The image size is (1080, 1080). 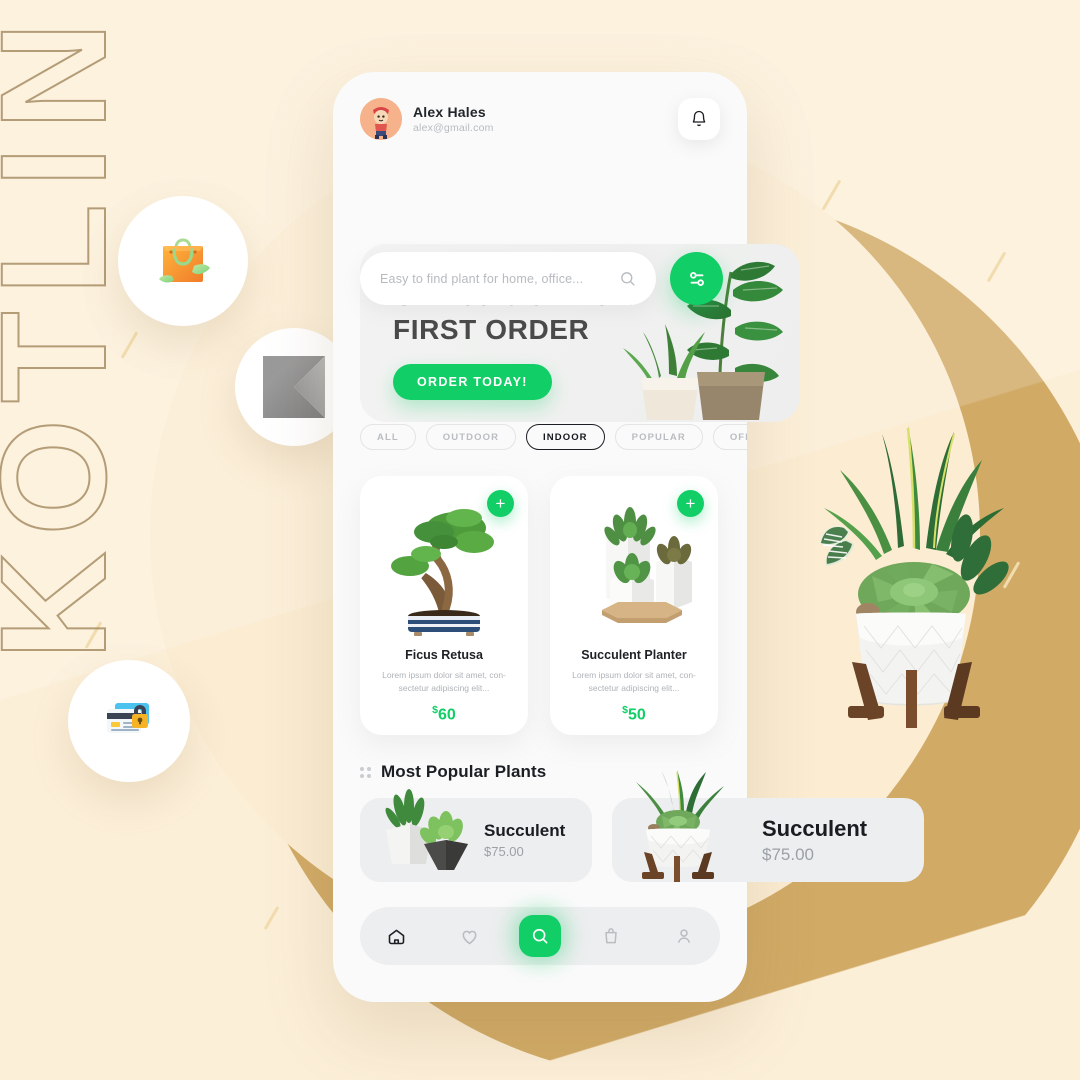 What do you see at coordinates (499, 278) in the screenshot?
I see `search-input` at bounding box center [499, 278].